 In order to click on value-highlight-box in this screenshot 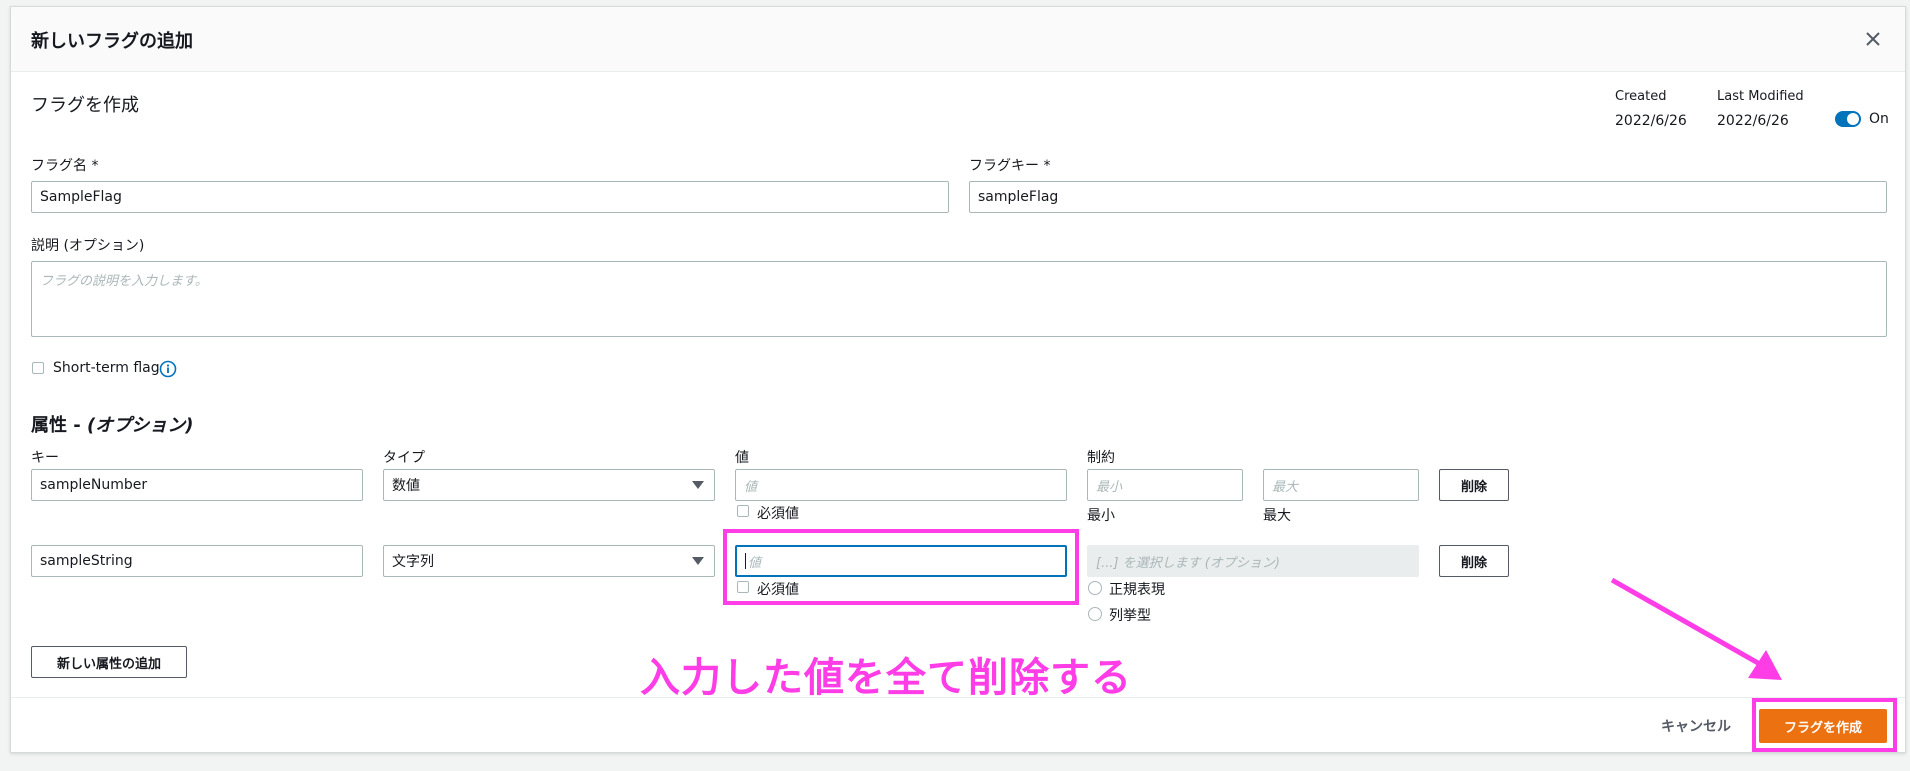, I will do `click(901, 567)`.